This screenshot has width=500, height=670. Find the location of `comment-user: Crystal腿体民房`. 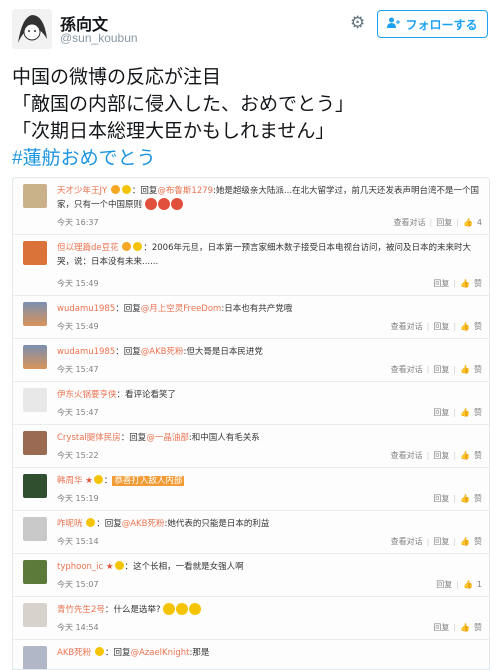

comment-user: Crystal腿体民房 is located at coordinates (89, 438).